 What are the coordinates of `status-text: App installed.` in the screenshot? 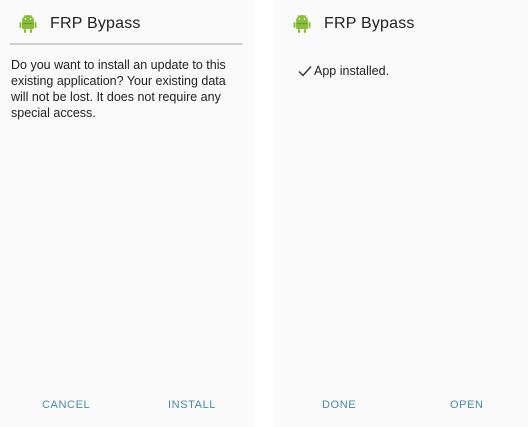 It's located at (352, 71).